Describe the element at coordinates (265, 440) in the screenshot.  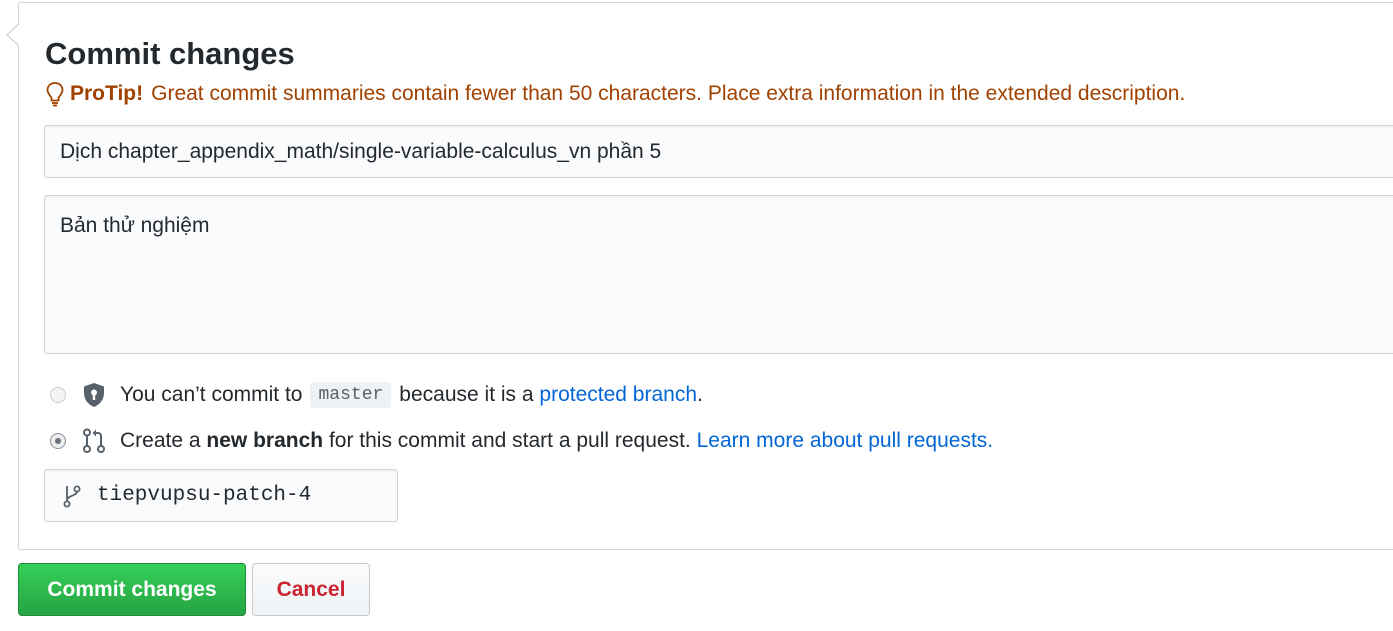
I see `new-branch-text-bold: new branch` at that location.